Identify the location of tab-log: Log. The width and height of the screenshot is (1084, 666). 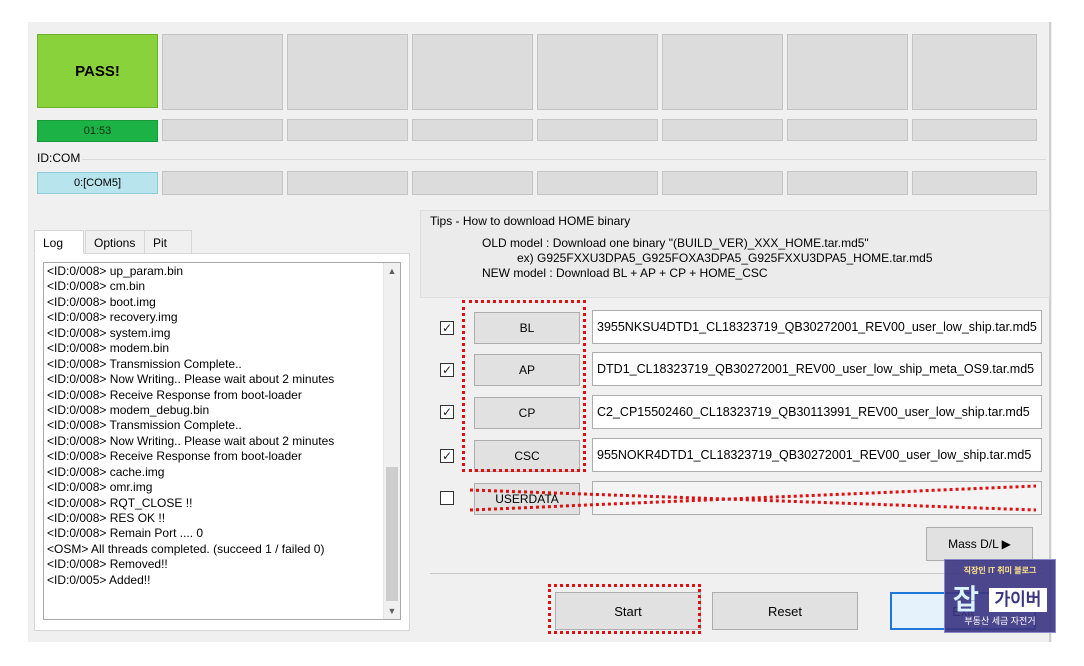
(59, 242).